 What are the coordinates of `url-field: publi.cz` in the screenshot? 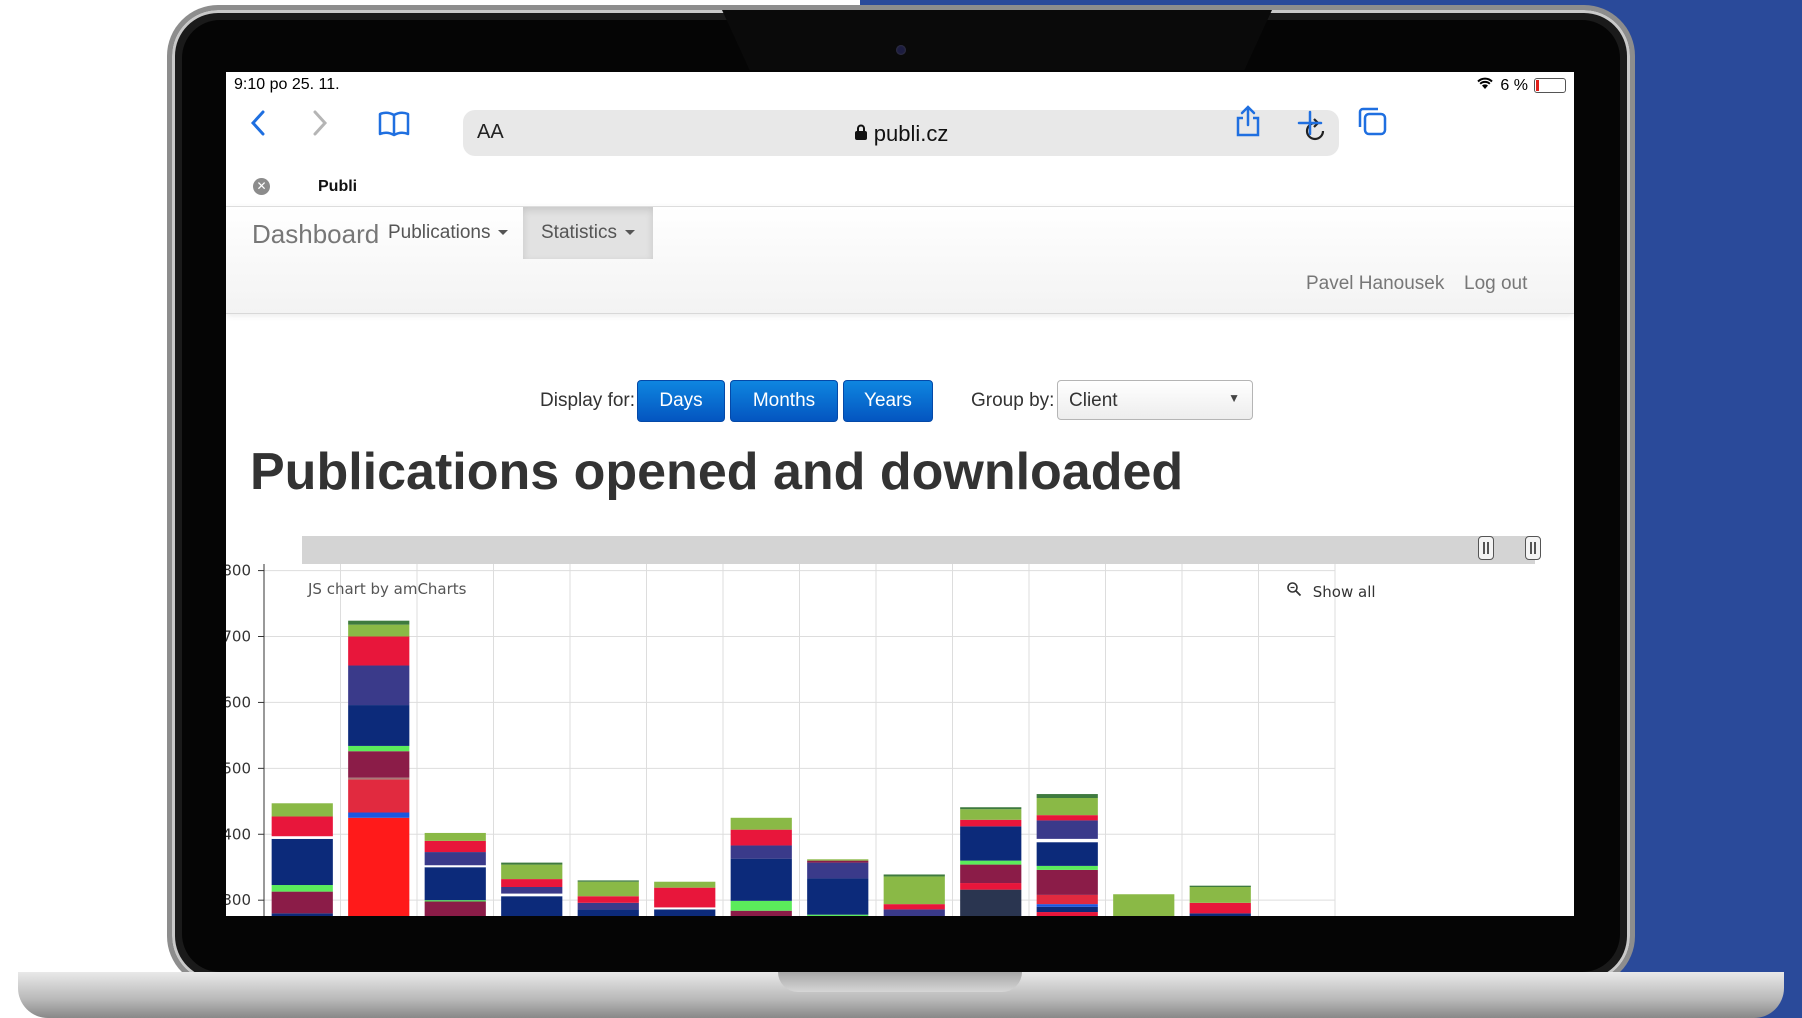 It's located at (901, 134).